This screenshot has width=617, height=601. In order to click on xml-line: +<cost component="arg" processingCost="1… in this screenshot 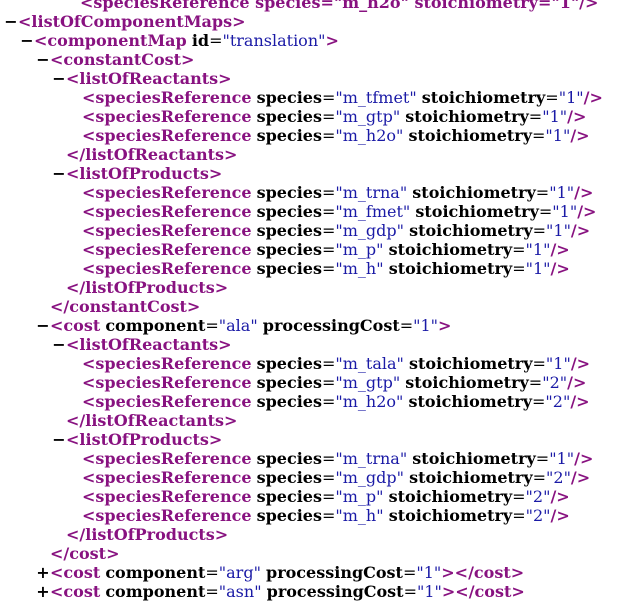, I will do `click(308, 572)`.